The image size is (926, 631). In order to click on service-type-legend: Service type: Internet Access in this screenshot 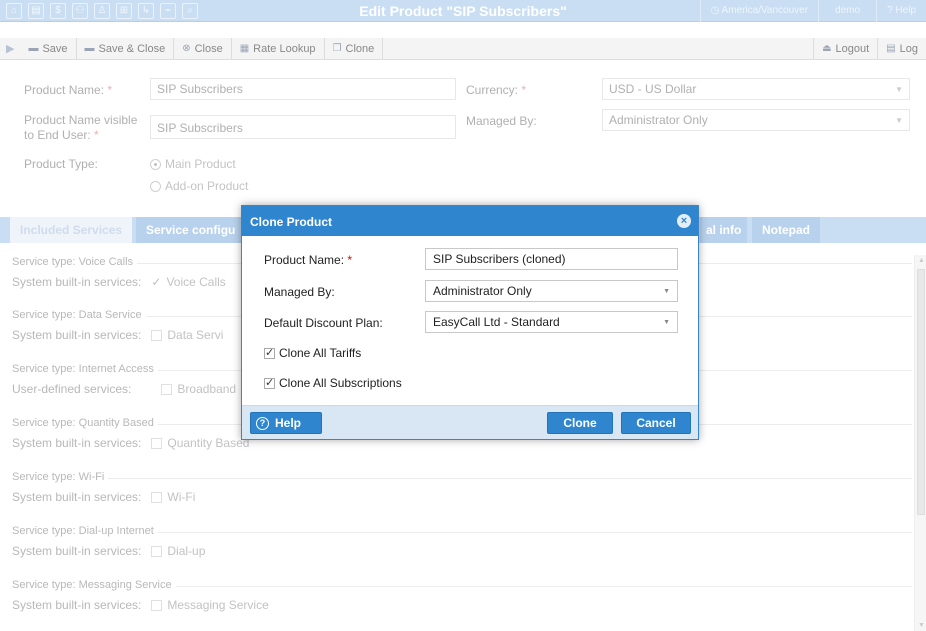, I will do `click(85, 369)`.